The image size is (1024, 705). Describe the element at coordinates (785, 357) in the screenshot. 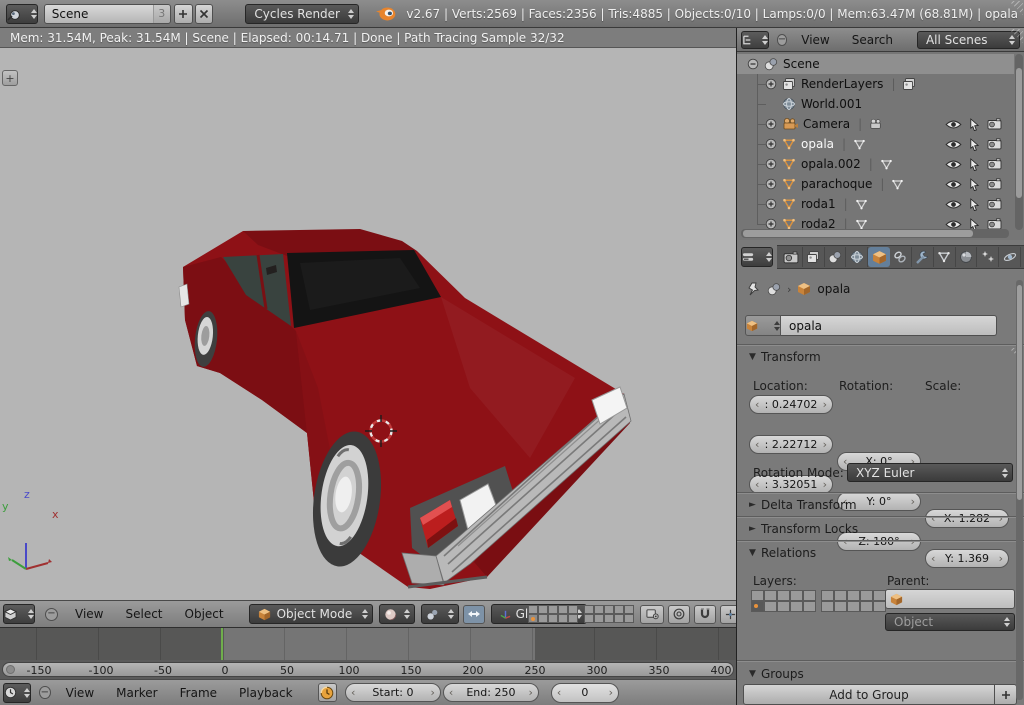

I see `panel-header-transform: ▼ Transform` at that location.